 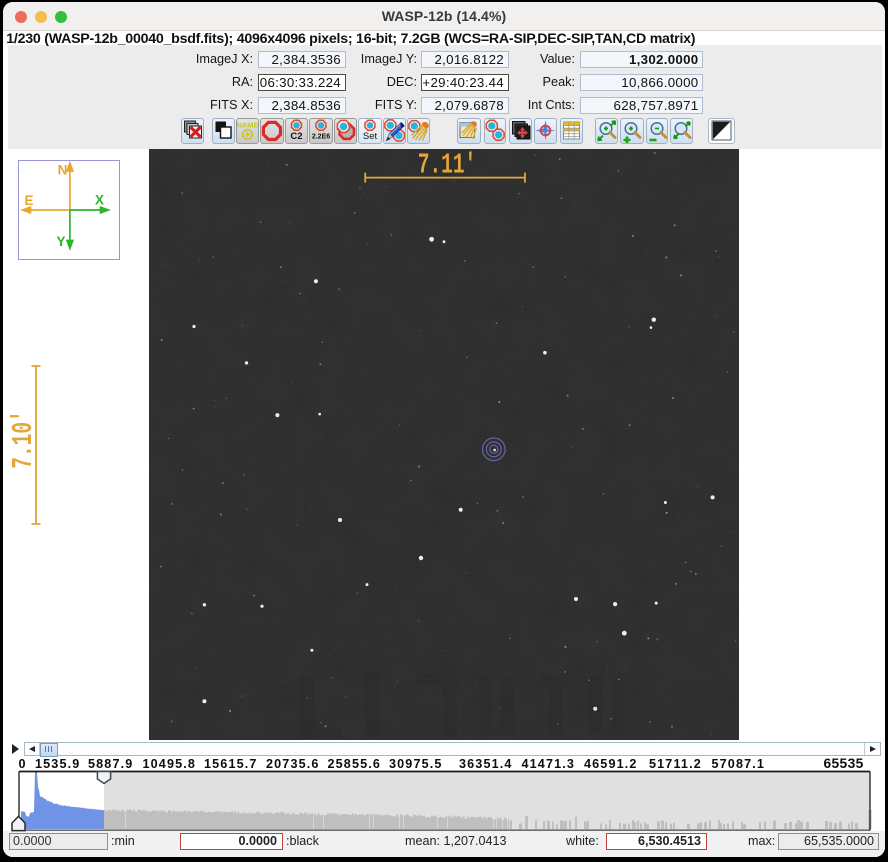 I want to click on svg-text: E, so click(x=28, y=200).